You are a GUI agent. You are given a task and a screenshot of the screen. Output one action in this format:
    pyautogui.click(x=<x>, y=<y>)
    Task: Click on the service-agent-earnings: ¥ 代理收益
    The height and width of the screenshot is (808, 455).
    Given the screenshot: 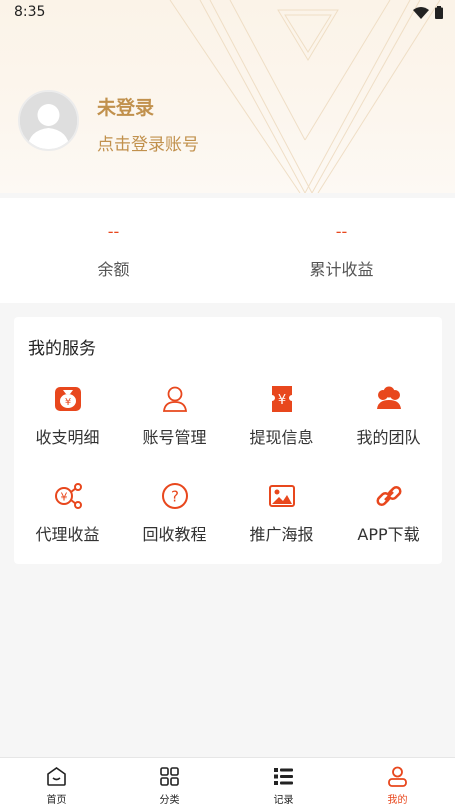 What is the action you would take?
    pyautogui.click(x=67, y=526)
    